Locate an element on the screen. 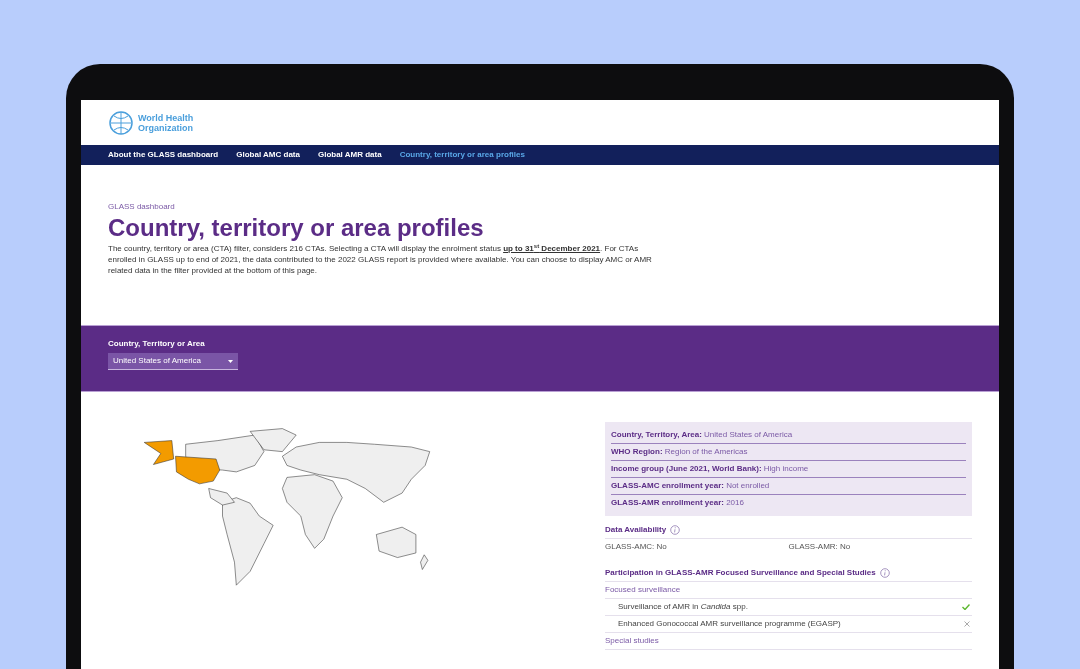 This screenshot has height=669, width=1080. nav-link: Global AMR data is located at coordinates (349, 155).